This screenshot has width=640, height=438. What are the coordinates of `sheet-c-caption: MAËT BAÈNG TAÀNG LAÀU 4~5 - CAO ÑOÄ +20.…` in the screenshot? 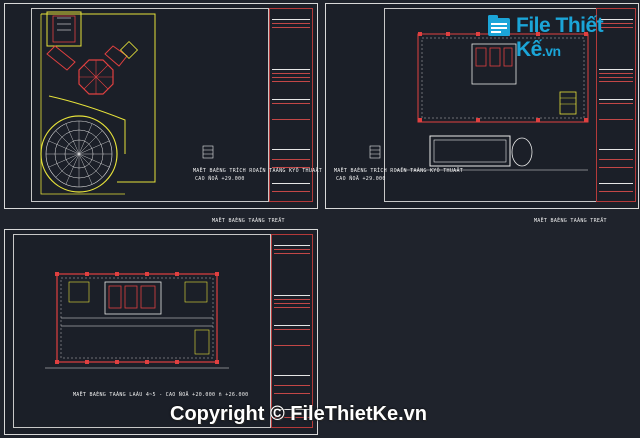 It's located at (161, 395).